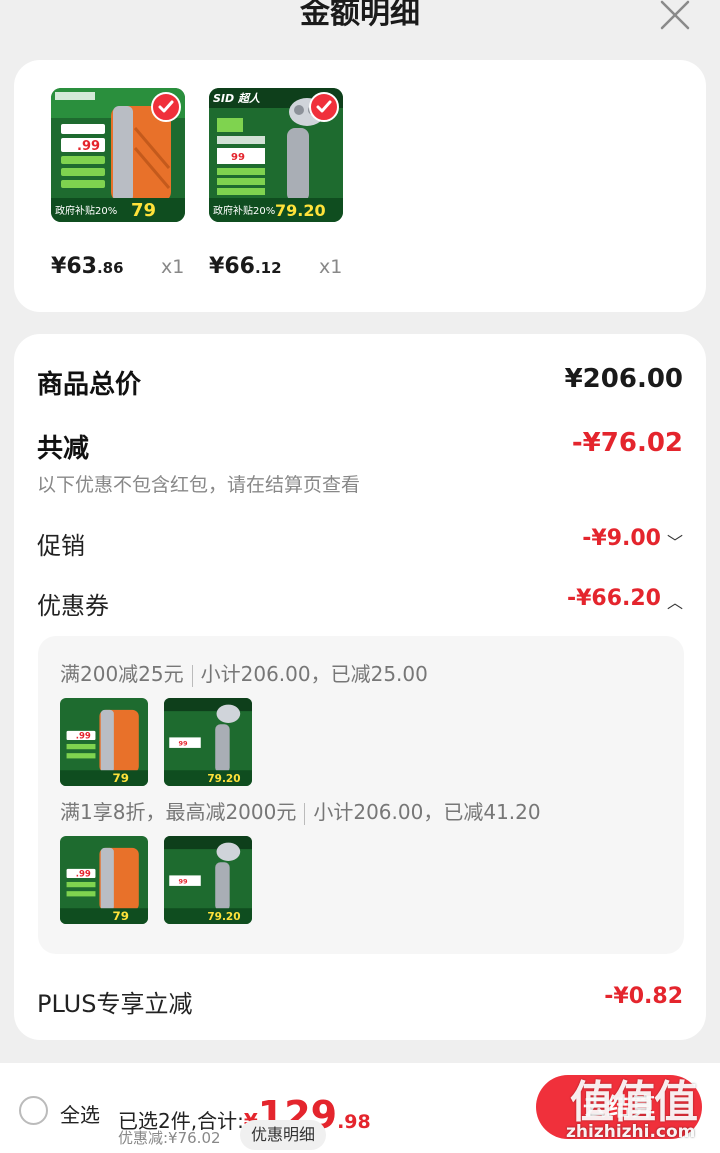 Image resolution: width=720 pixels, height=1153 pixels. What do you see at coordinates (294, 269) in the screenshot?
I see `product-price: ¥66.12 x1` at bounding box center [294, 269].